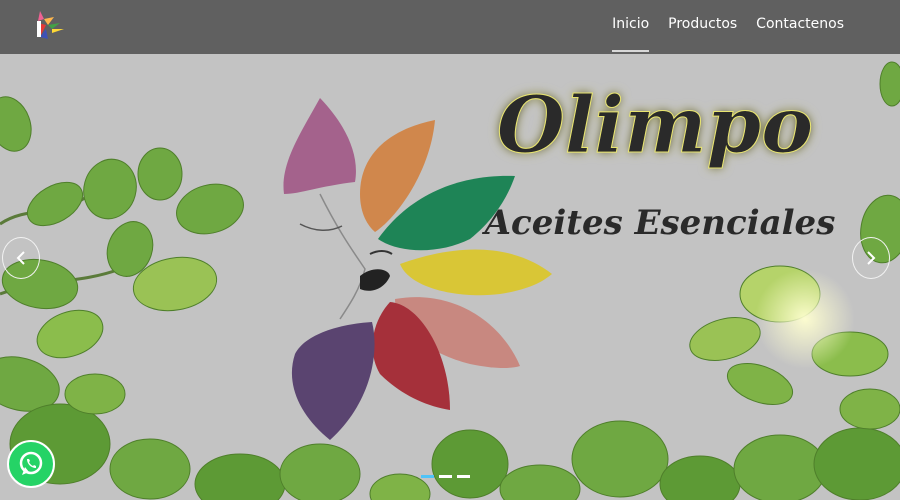 The width and height of the screenshot is (900, 500). Describe the element at coordinates (702, 27) in the screenshot. I see `nav-item-productos: Productos` at that location.